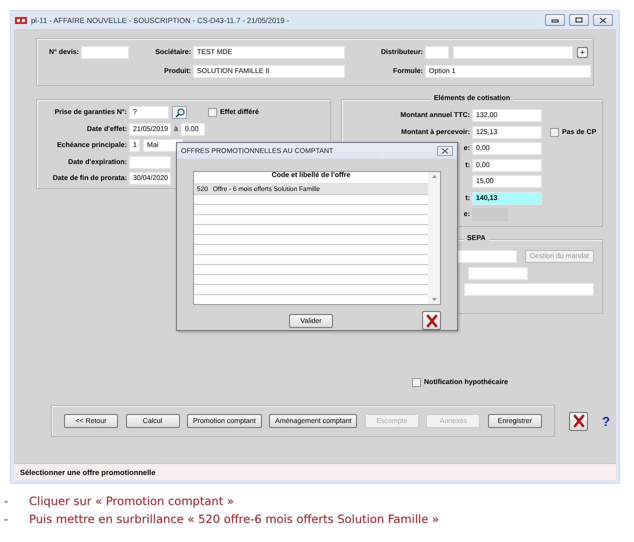 Image resolution: width=634 pixels, height=542 pixels. What do you see at coordinates (513, 52) in the screenshot?
I see `distributor-name-field` at bounding box center [513, 52].